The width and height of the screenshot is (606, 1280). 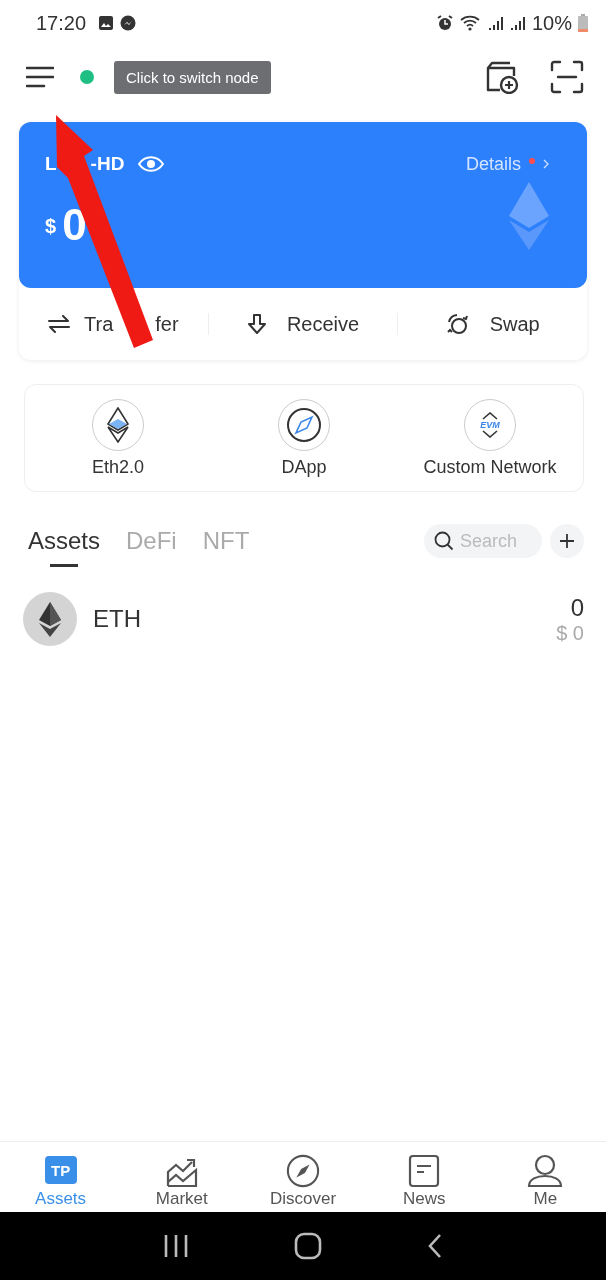 I want to click on nav-tab: Market, so click(x=182, y=1177).